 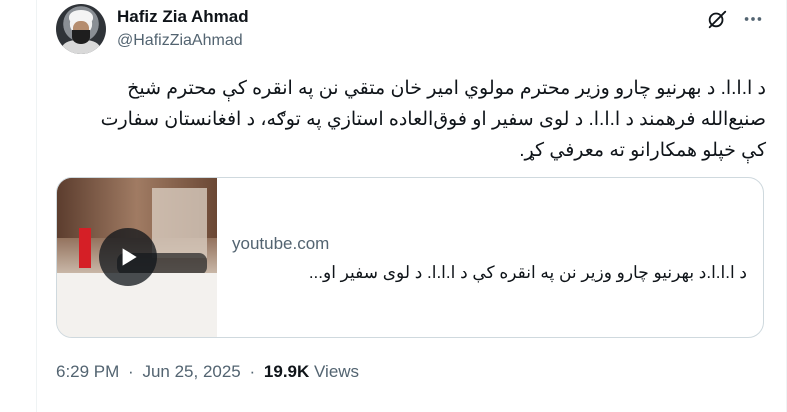 What do you see at coordinates (81, 37) in the screenshot?
I see `avatar-beard-shape` at bounding box center [81, 37].